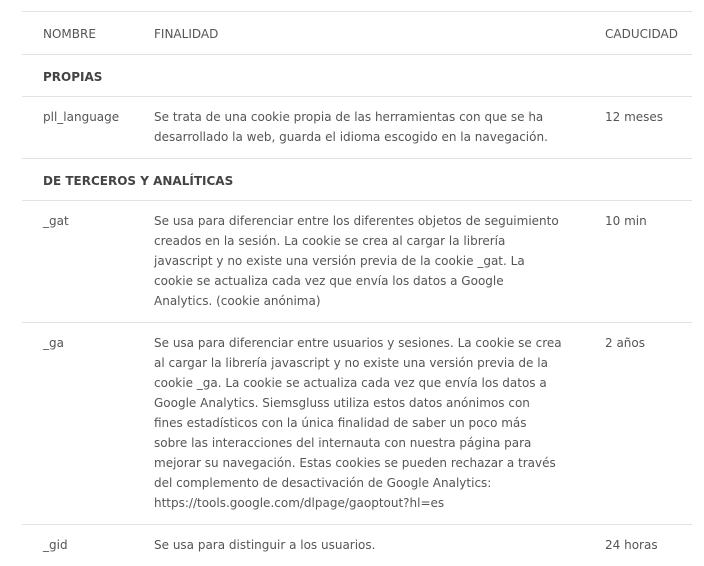 Image resolution: width=704 pixels, height=566 pixels. Describe the element at coordinates (77, 128) in the screenshot. I see `cookie-name: pll_language` at that location.